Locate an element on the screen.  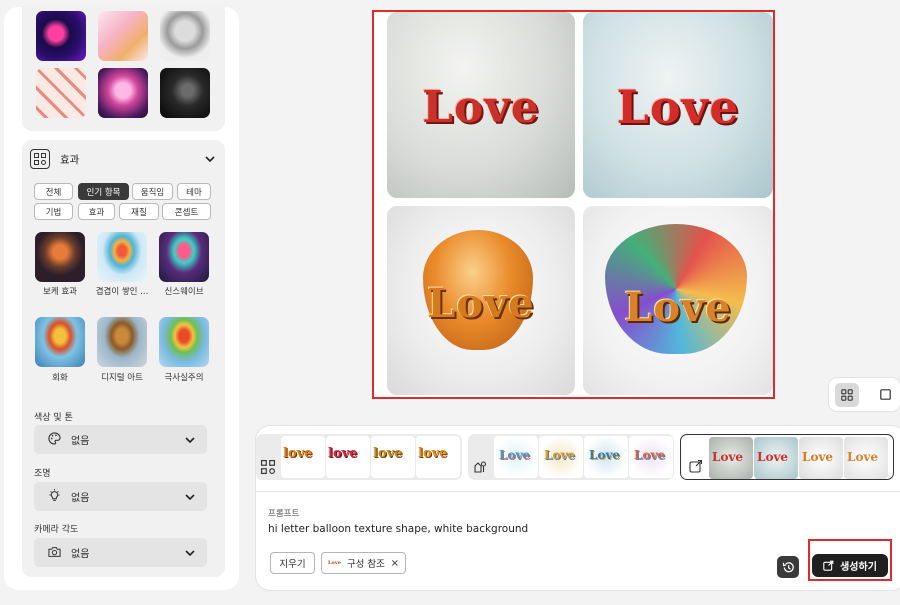
result-image-2-text: Love is located at coordinates (678, 107).